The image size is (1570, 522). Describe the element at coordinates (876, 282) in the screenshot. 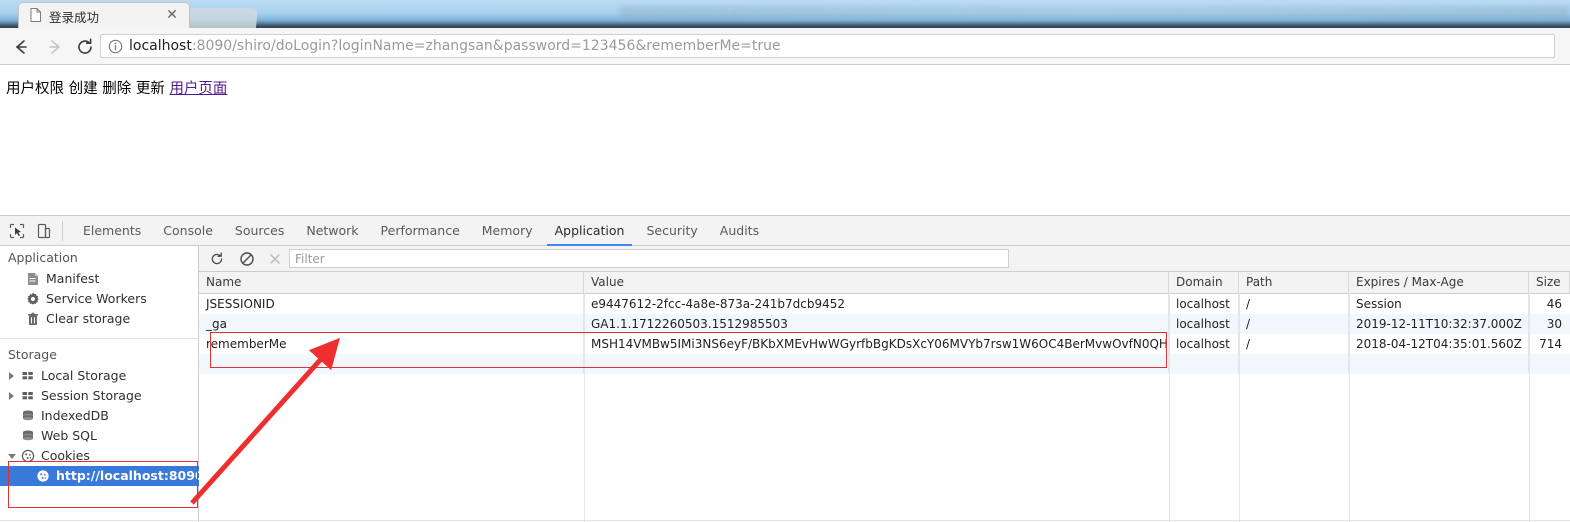

I see `column-header-value: Value` at that location.